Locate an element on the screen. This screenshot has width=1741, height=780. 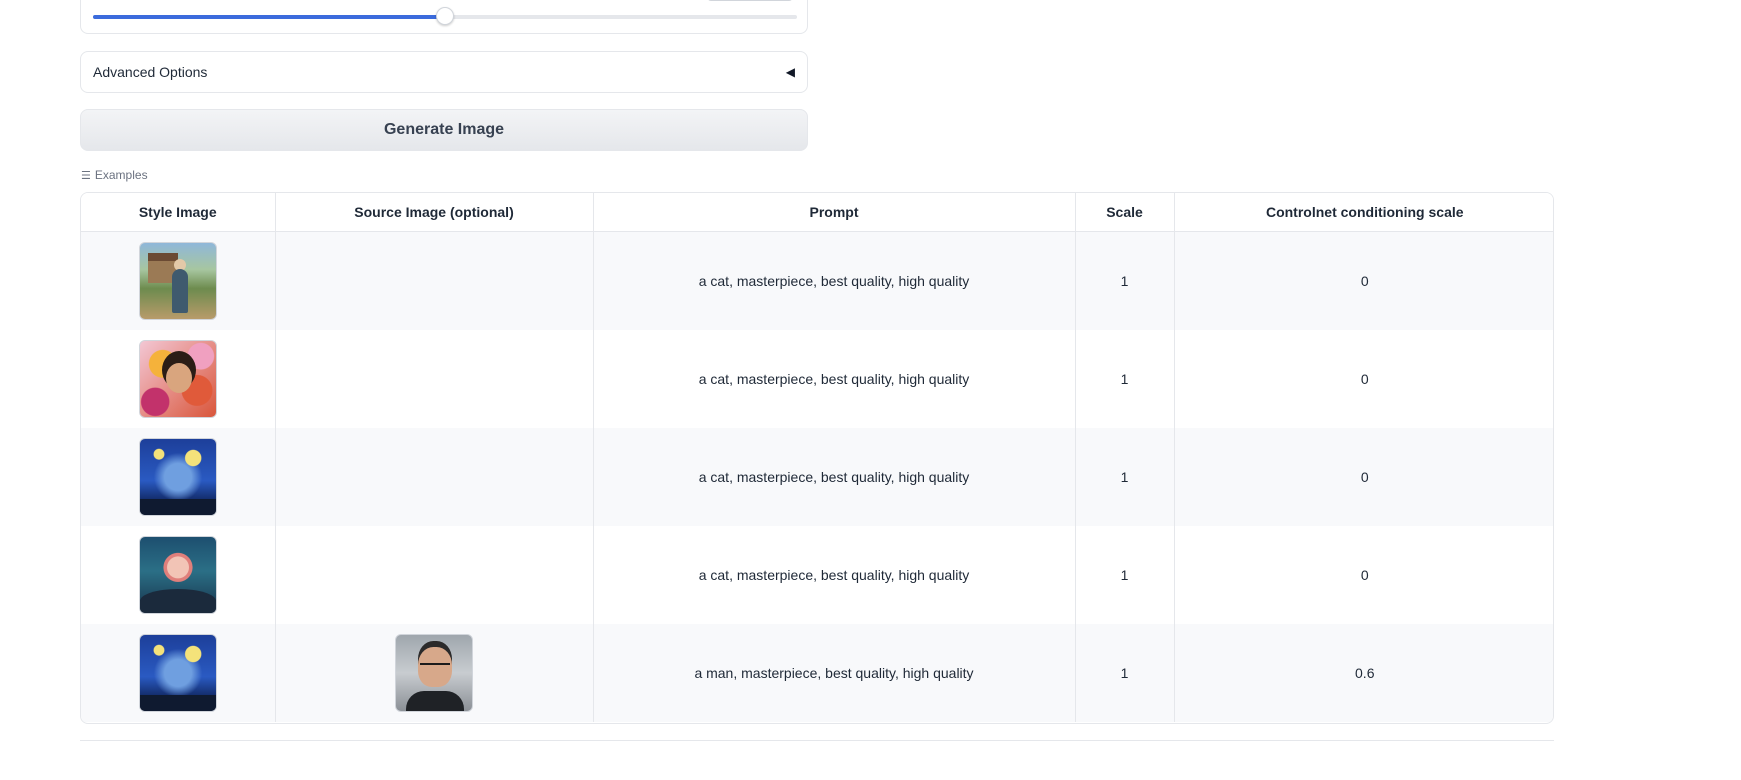
slider-track is located at coordinates (445, 16).